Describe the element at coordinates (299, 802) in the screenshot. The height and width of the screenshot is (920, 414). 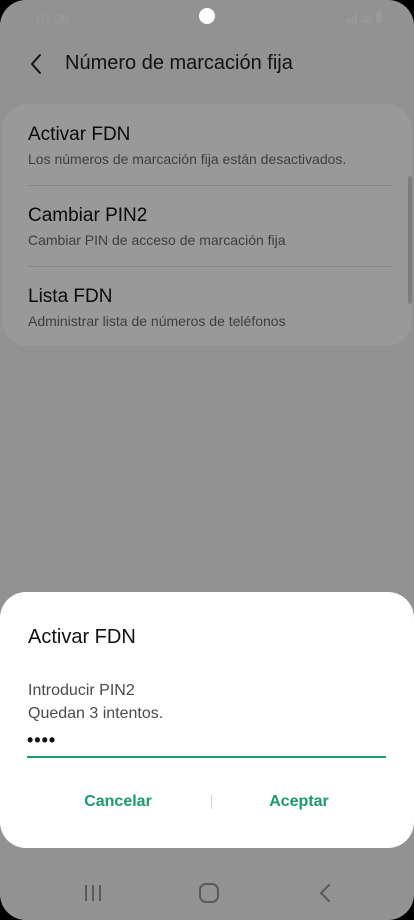
I see `accept-button: Aceptar` at that location.